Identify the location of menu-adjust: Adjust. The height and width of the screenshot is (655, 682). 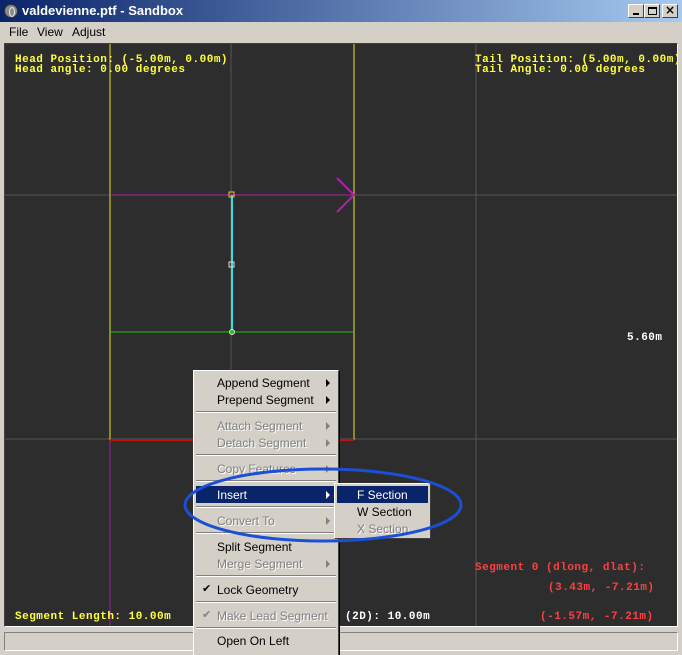
(88, 32).